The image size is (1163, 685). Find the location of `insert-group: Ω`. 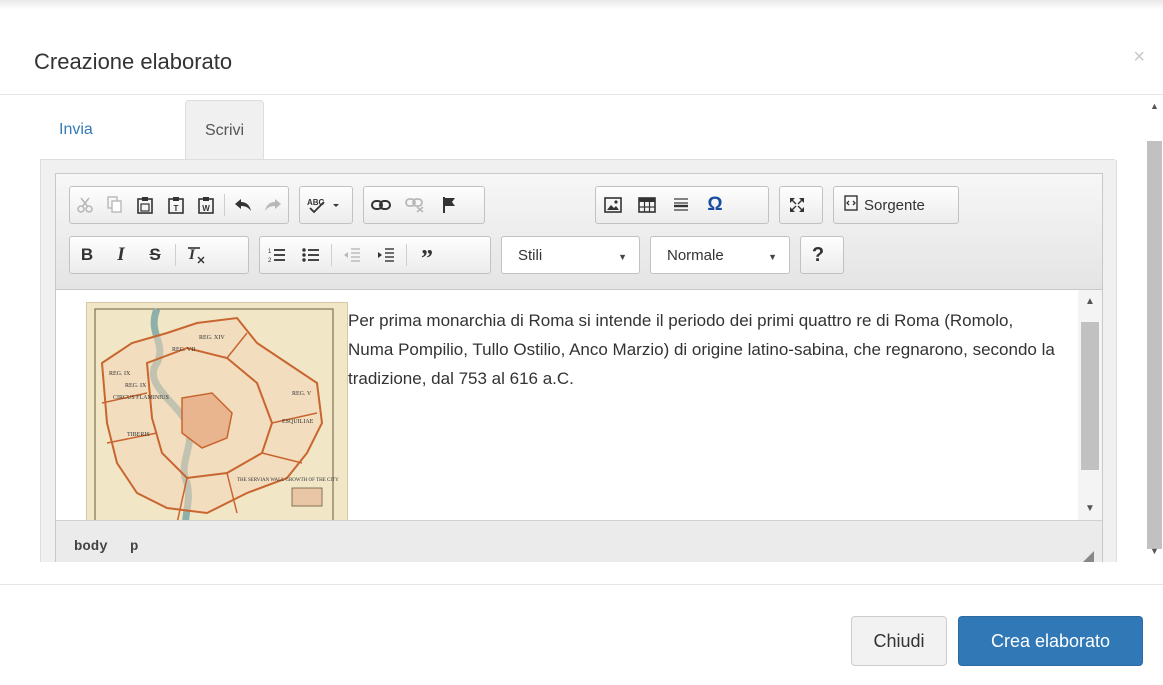

insert-group: Ω is located at coordinates (682, 205).